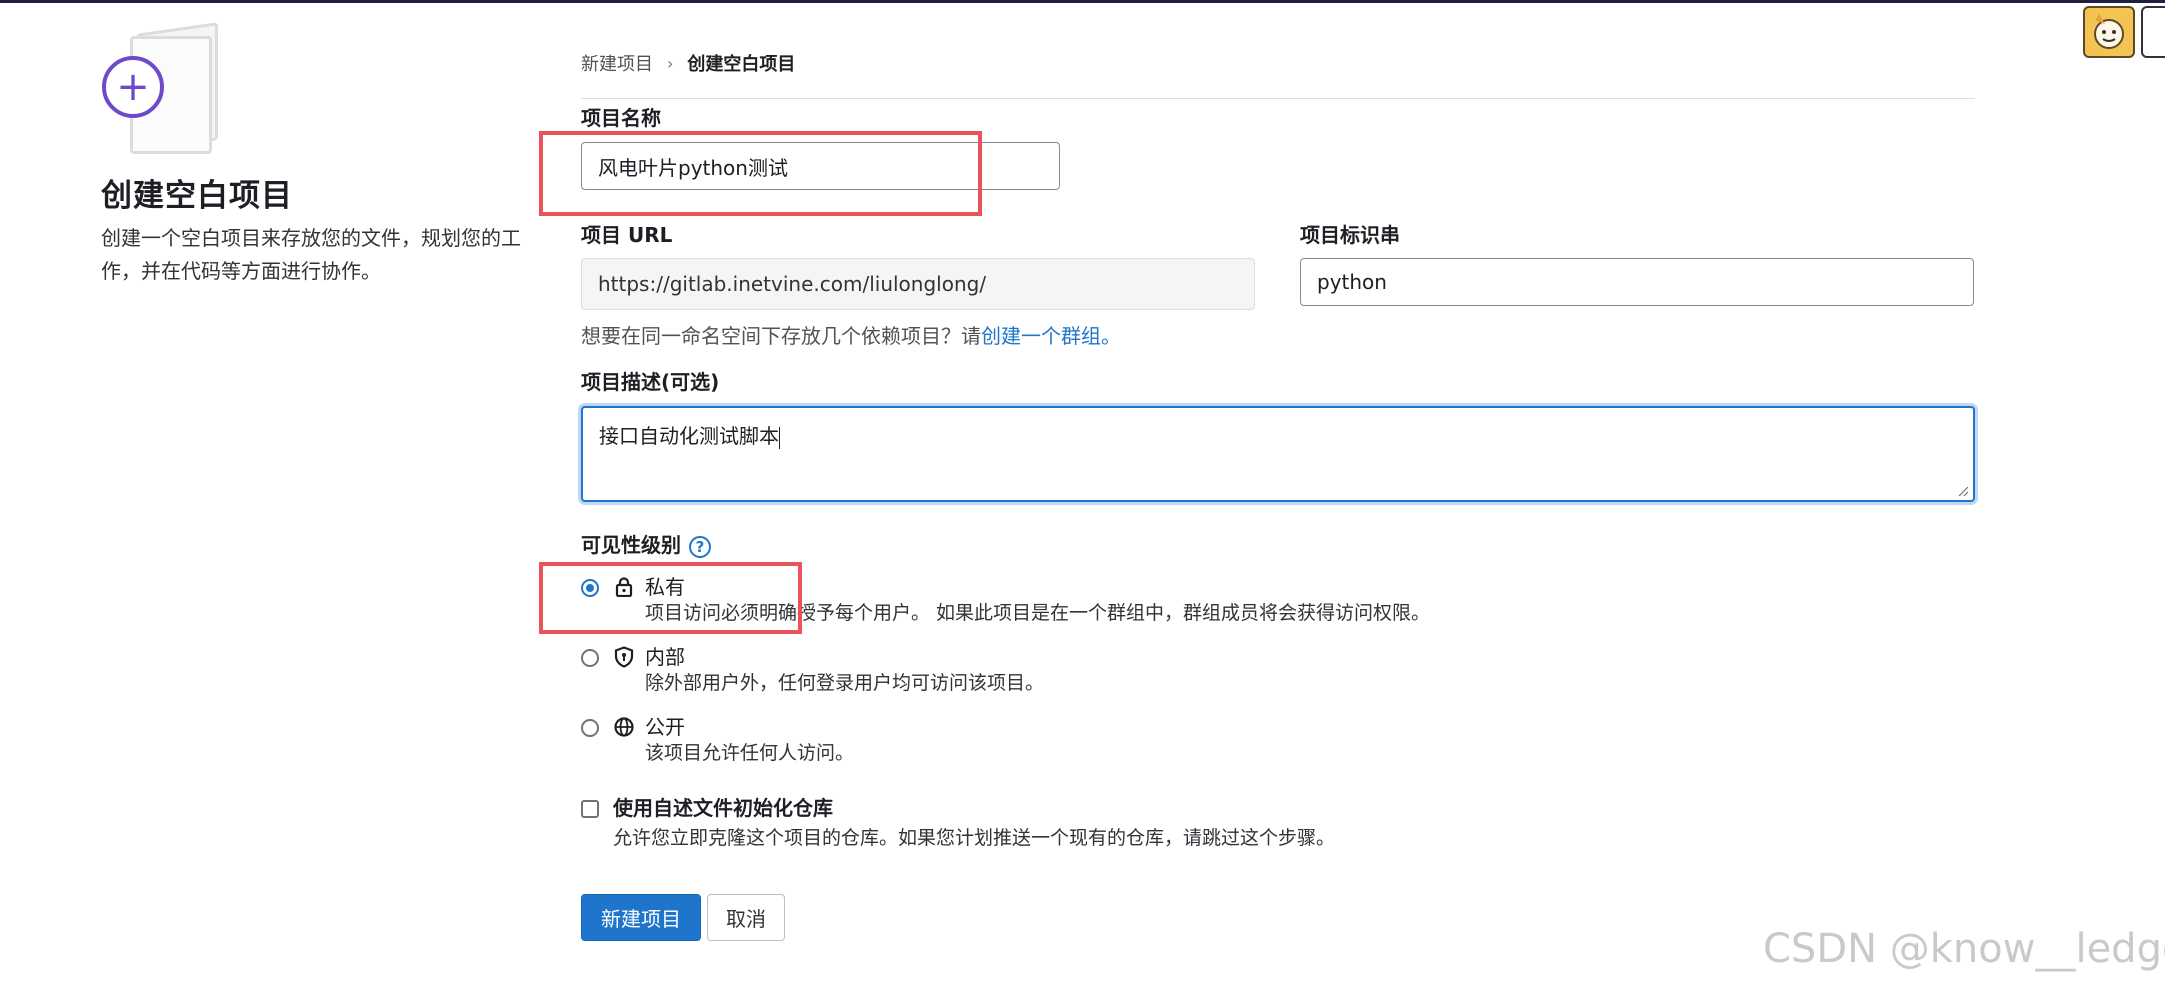 The width and height of the screenshot is (2165, 987). I want to click on new-project-illustration: +, so click(165, 88).